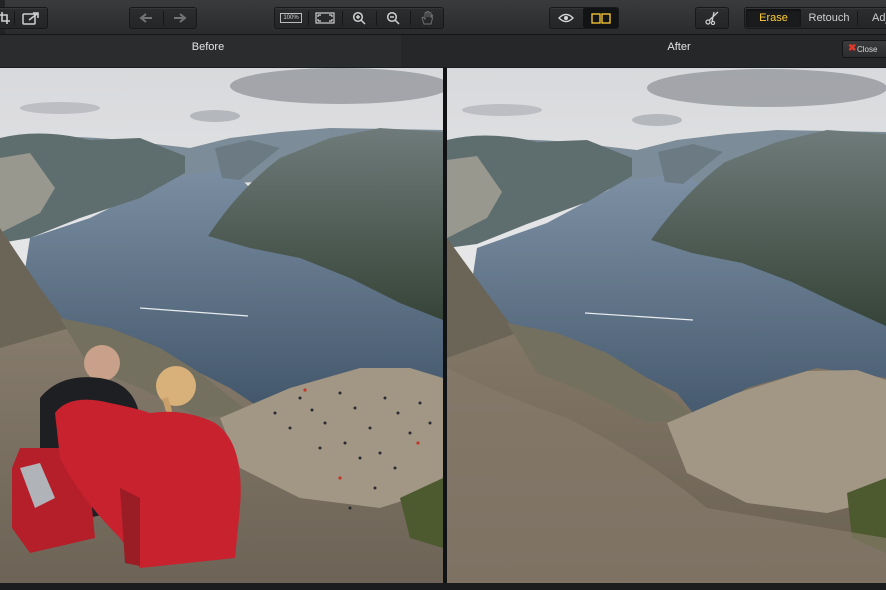  Describe the element at coordinates (208, 47) in the screenshot. I see `before-label: Before` at that location.